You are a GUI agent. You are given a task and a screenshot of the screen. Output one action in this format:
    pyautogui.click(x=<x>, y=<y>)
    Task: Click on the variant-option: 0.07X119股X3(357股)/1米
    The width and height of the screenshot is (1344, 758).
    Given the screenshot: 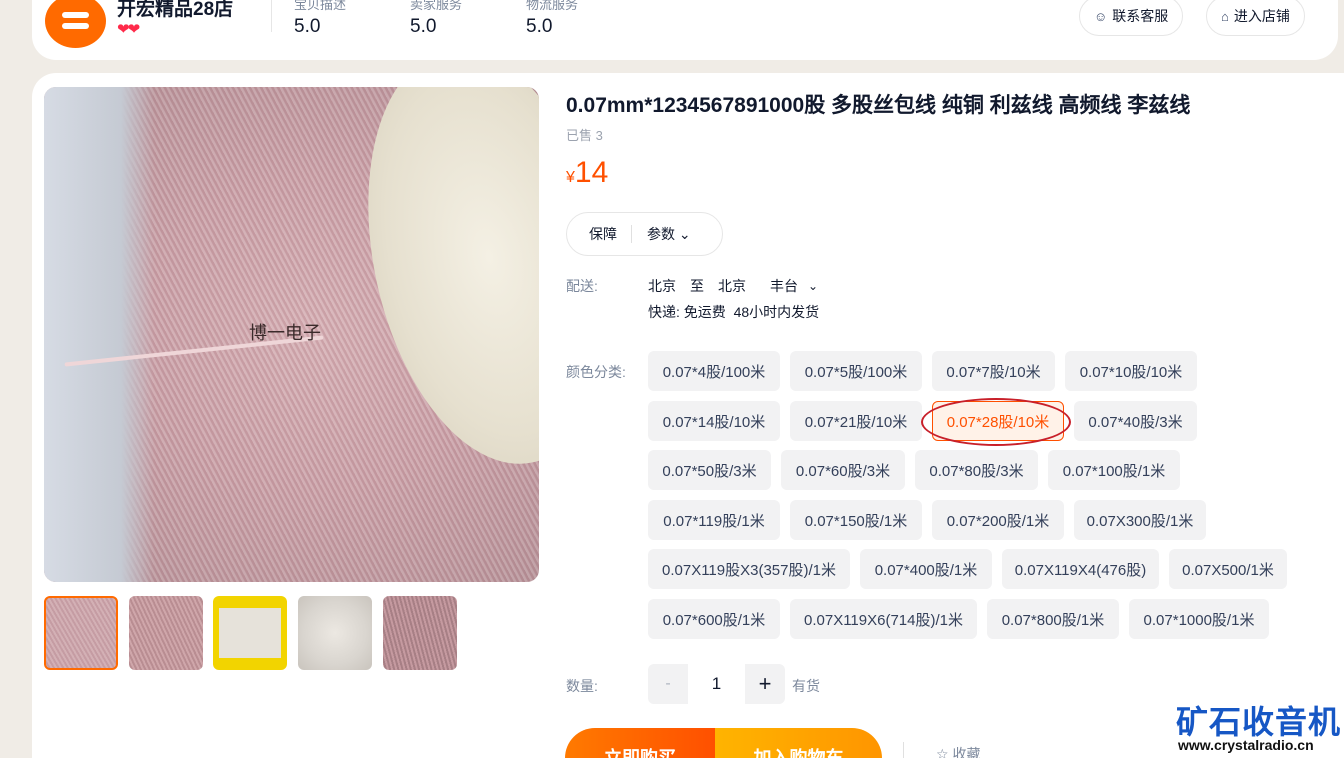 What is the action you would take?
    pyautogui.click(x=749, y=569)
    